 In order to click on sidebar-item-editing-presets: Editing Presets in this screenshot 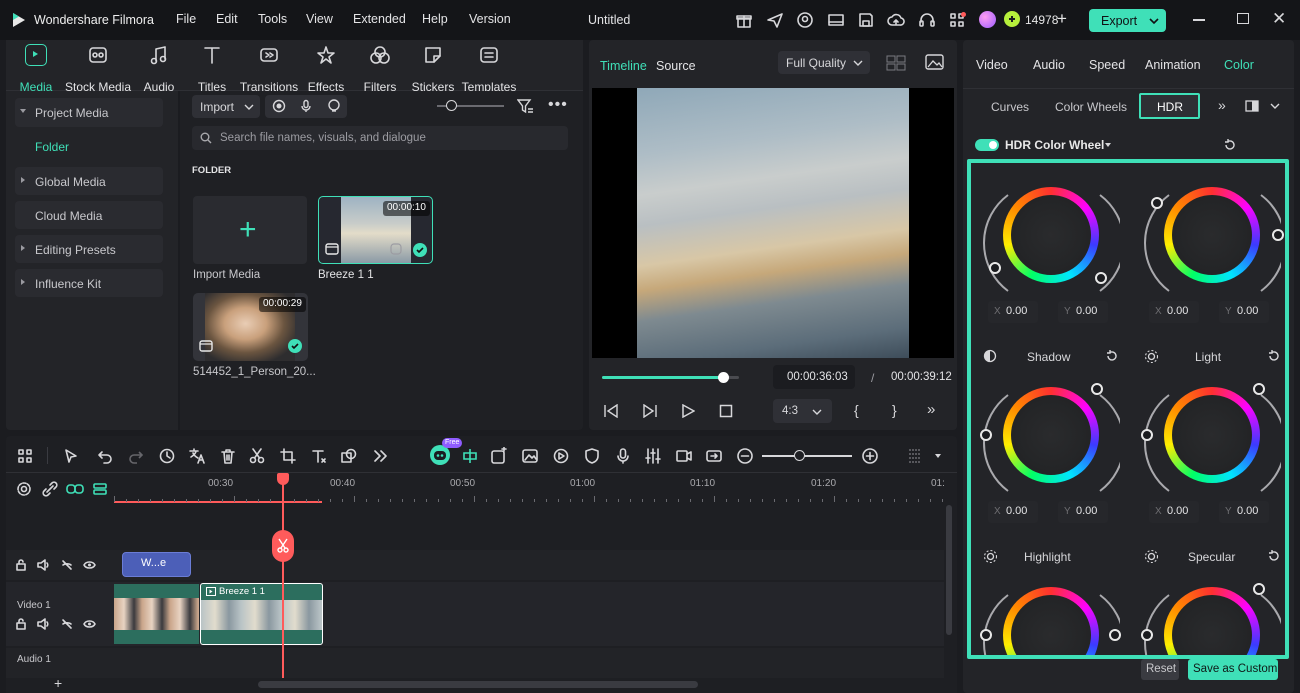, I will do `click(89, 249)`.